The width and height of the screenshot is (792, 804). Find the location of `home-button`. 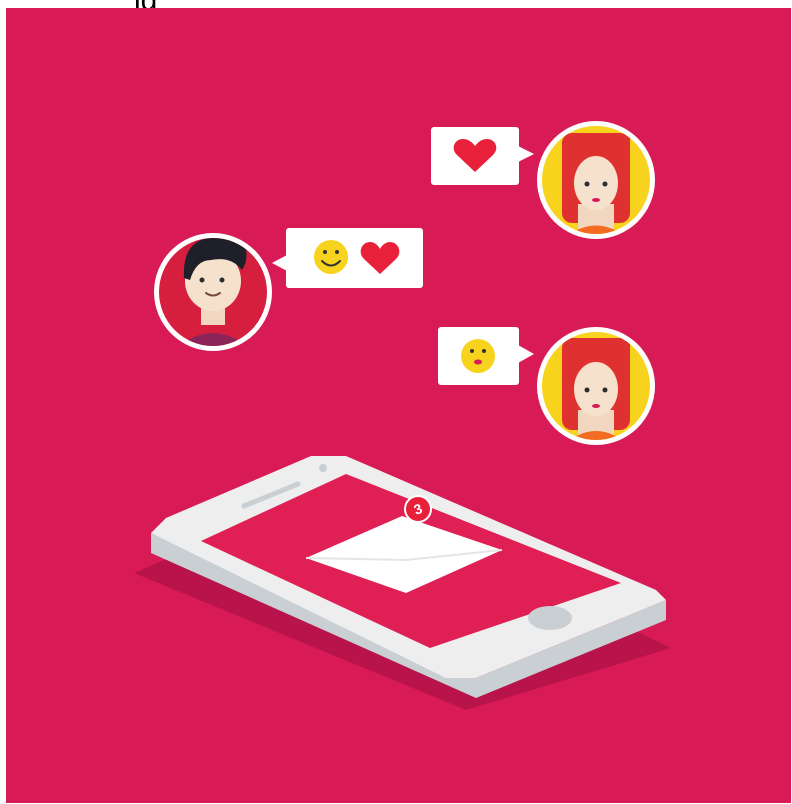

home-button is located at coordinates (550, 618).